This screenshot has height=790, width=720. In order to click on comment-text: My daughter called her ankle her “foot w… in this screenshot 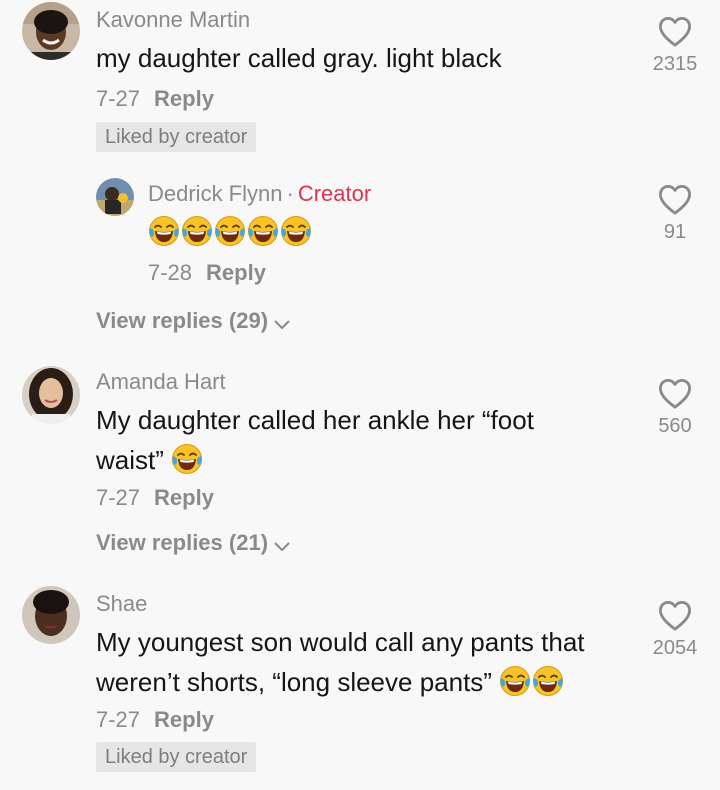, I will do `click(366, 440)`.